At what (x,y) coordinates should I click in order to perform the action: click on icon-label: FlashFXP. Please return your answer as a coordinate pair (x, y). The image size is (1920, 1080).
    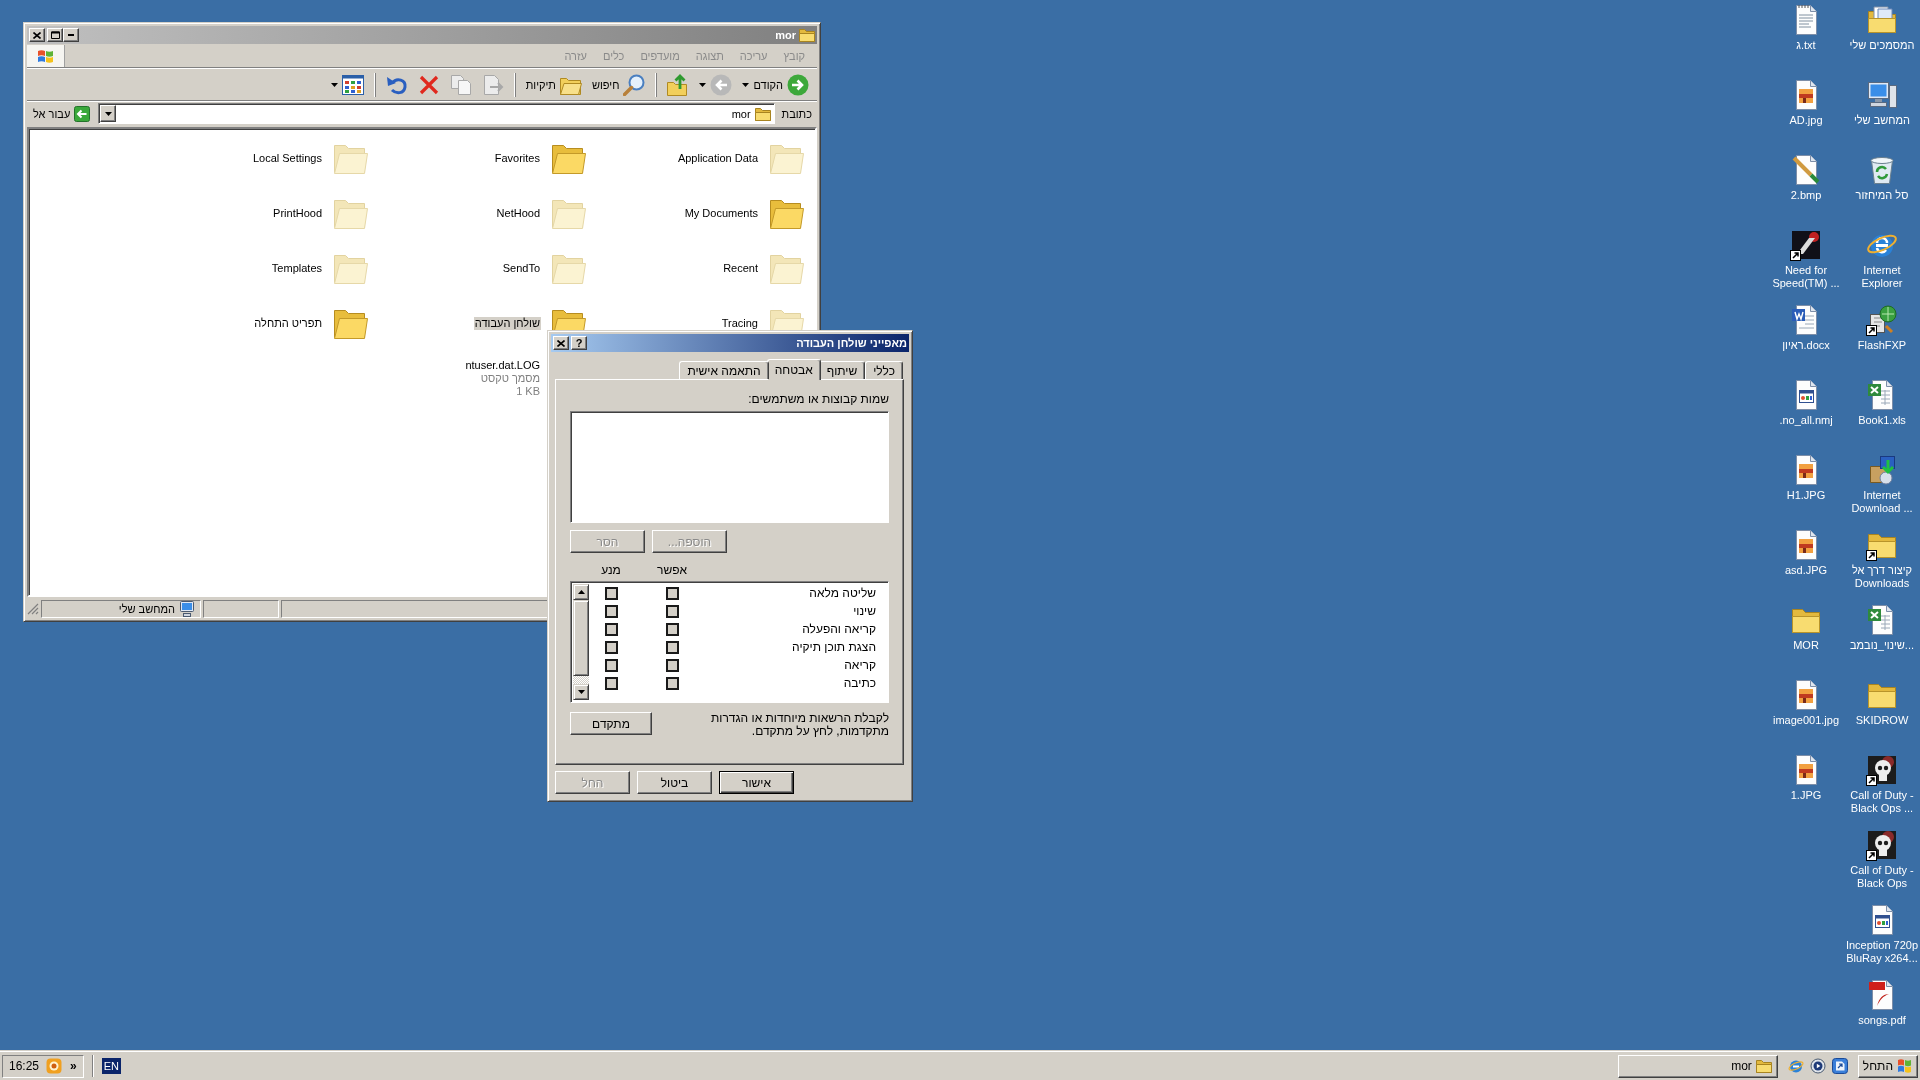
    Looking at the image, I should click on (1882, 345).